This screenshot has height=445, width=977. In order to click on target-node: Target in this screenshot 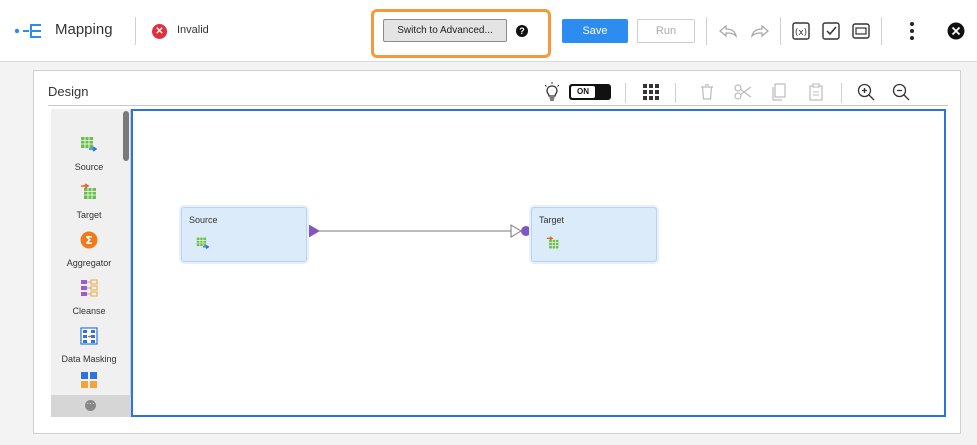, I will do `click(594, 234)`.